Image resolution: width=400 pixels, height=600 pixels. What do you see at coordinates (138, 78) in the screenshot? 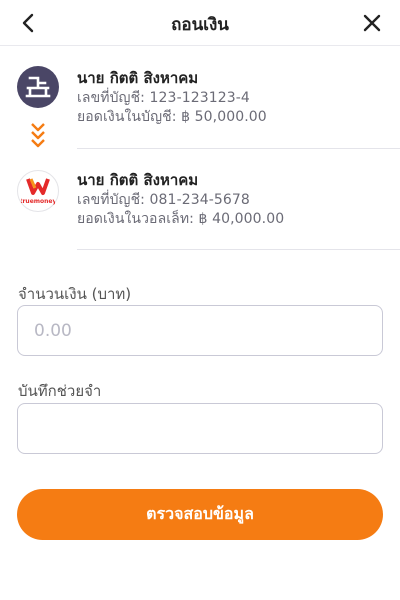
I see `from-account-name: นาย กิตติ สิงหาคม` at bounding box center [138, 78].